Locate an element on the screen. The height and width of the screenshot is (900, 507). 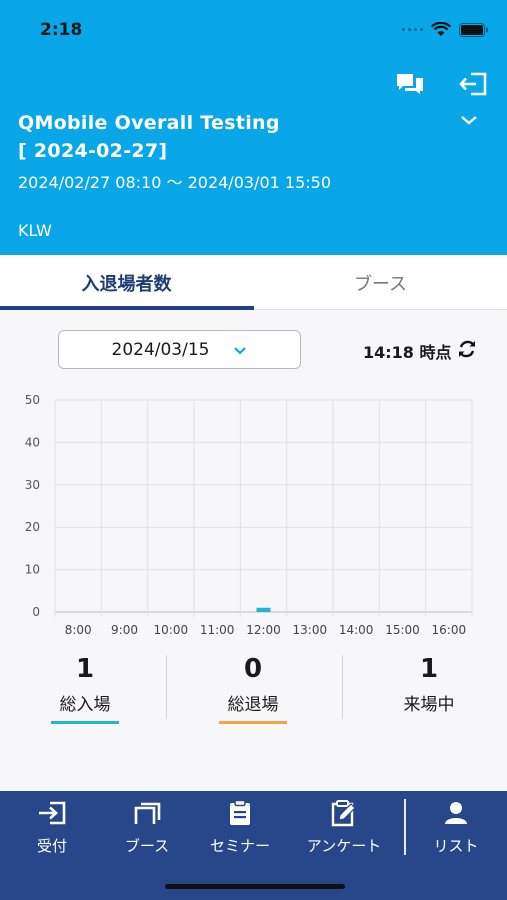
as-of-time: 14:18 時点 is located at coordinates (420, 351).